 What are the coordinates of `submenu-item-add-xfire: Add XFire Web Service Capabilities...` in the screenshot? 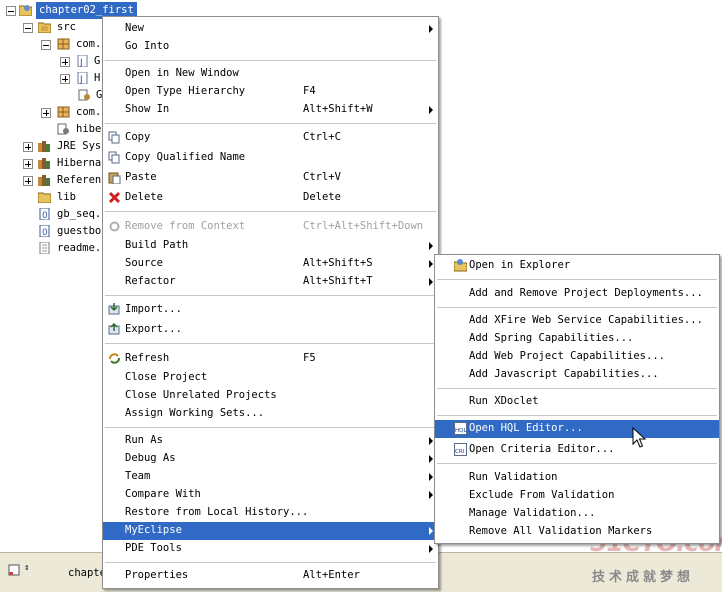 It's located at (577, 321).